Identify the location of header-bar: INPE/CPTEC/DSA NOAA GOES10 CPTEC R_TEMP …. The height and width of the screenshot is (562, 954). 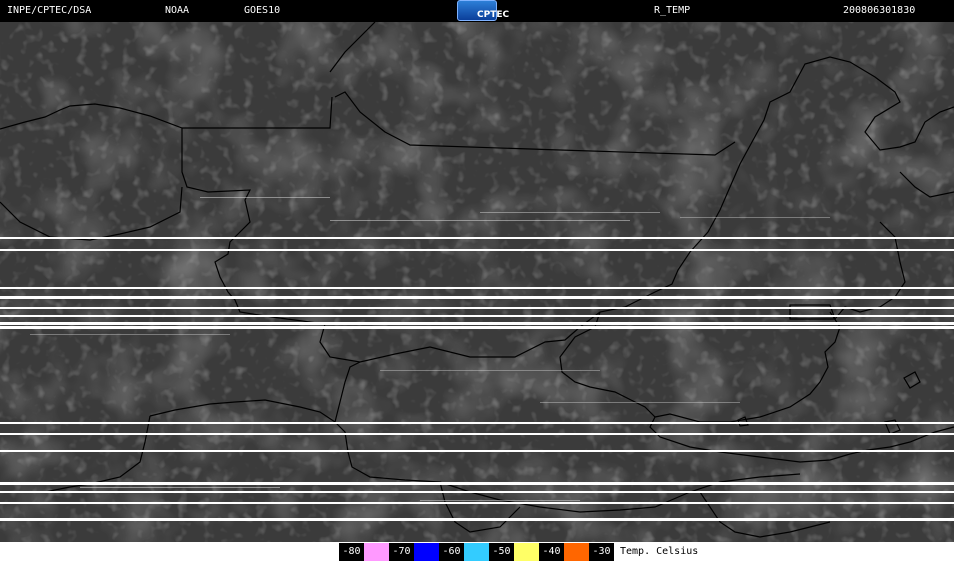
(477, 11).